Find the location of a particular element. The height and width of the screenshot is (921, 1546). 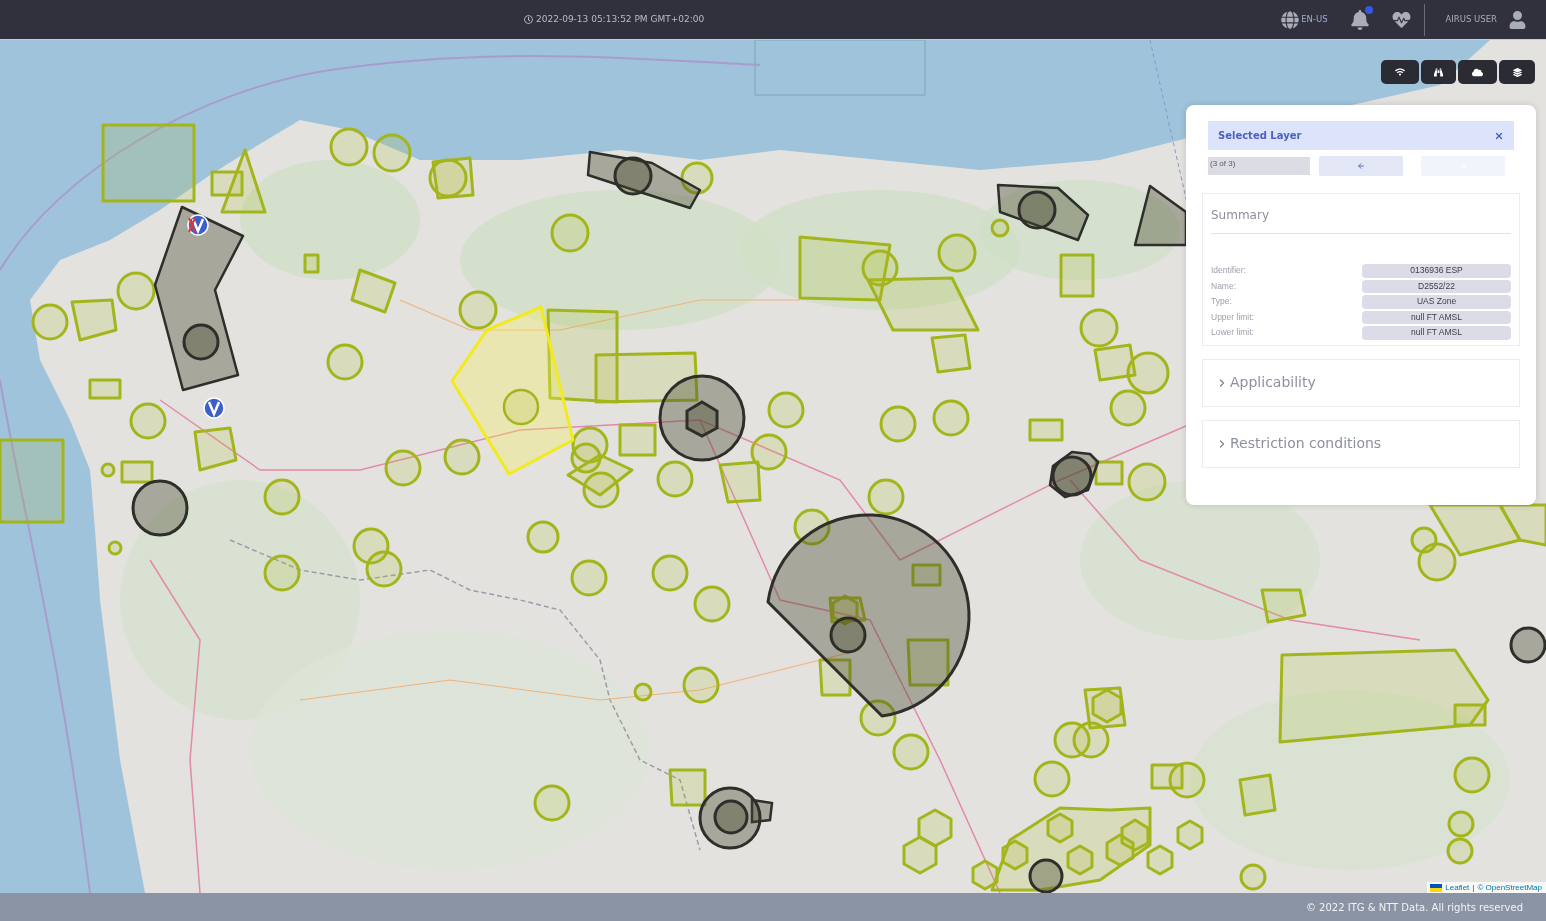

section-header: Applicability is located at coordinates (1361, 382).